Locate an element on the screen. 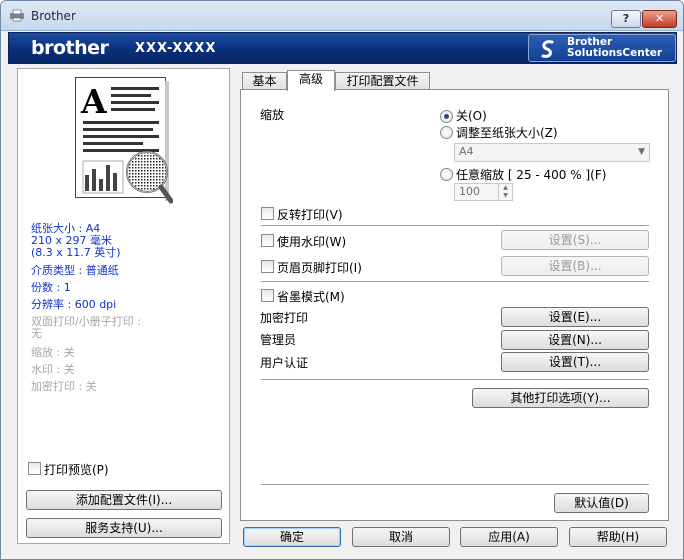 Image resolution: width=684 pixels, height=560 pixels. free-scaling-label: 任意缩放 [ 25 - 400 % ](F) is located at coordinates (531, 175).